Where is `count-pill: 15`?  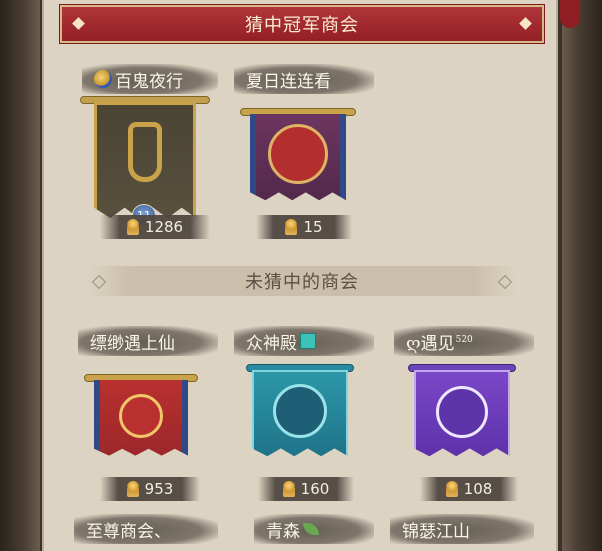
count-pill: 15 is located at coordinates (304, 227).